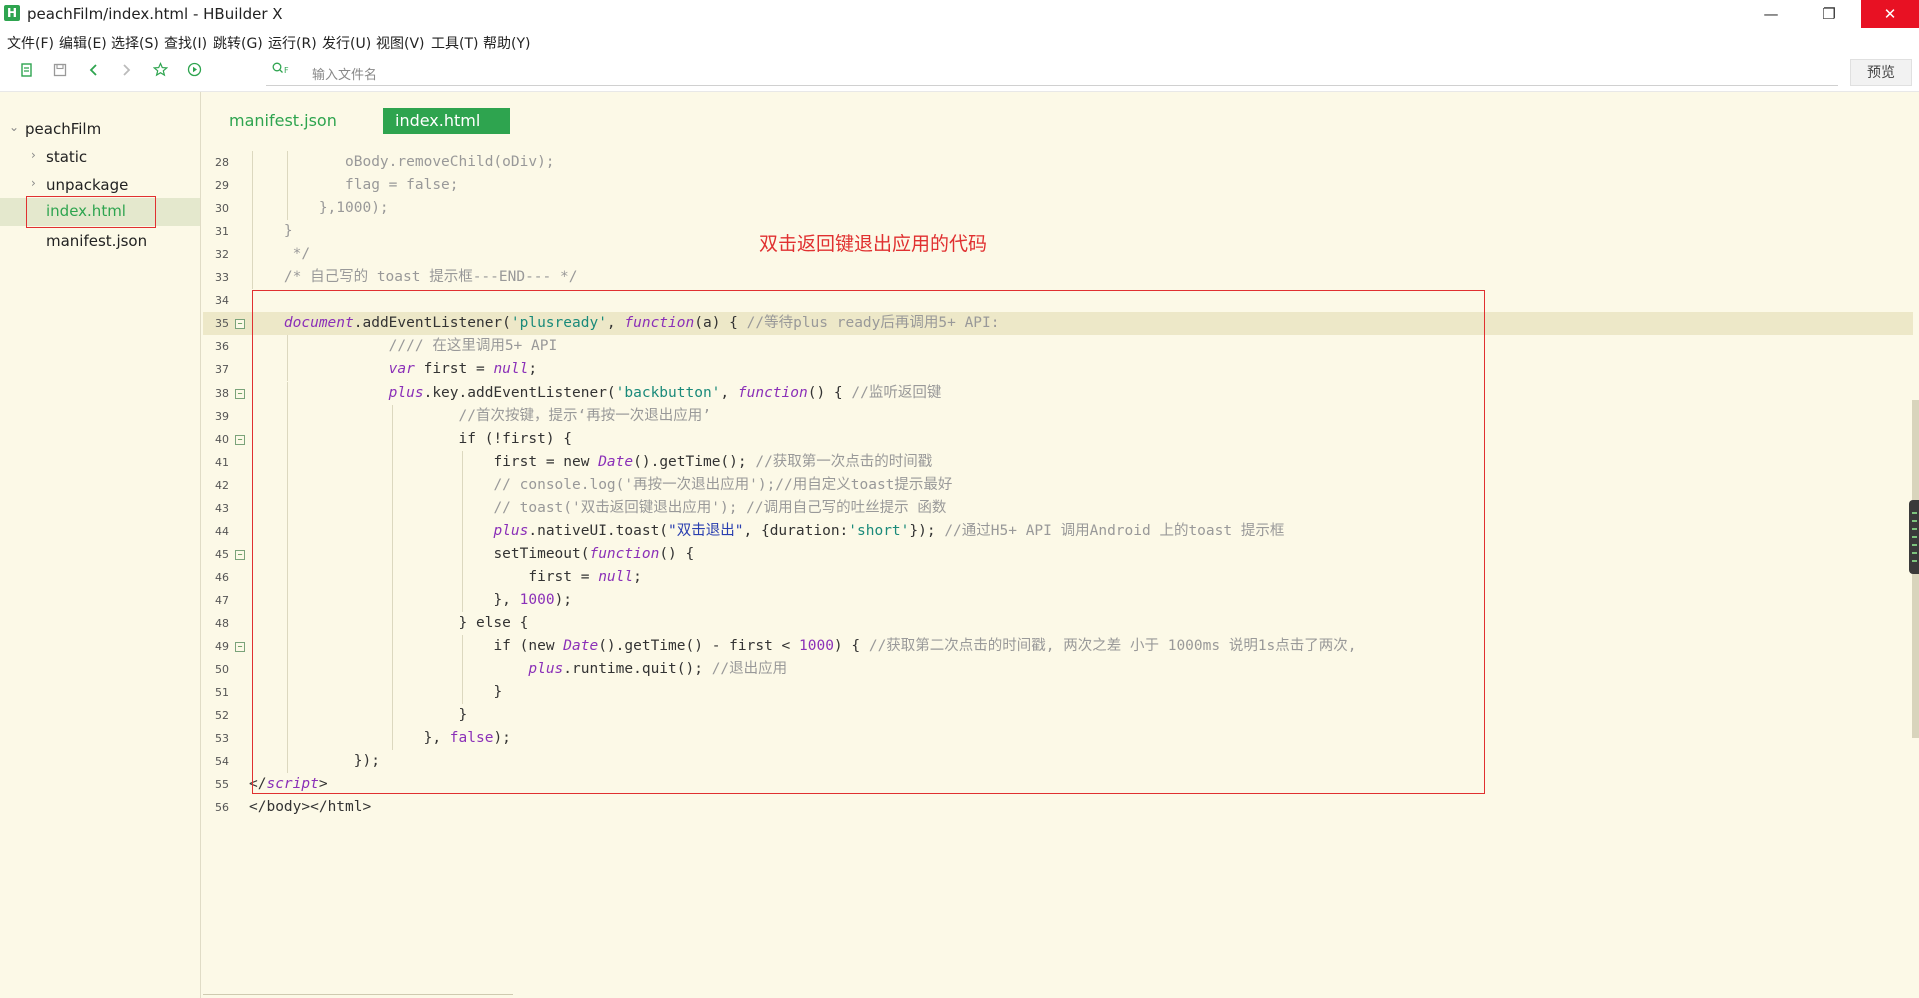 The height and width of the screenshot is (998, 1919). Describe the element at coordinates (222, 301) in the screenshot. I see `line-number: 34` at that location.